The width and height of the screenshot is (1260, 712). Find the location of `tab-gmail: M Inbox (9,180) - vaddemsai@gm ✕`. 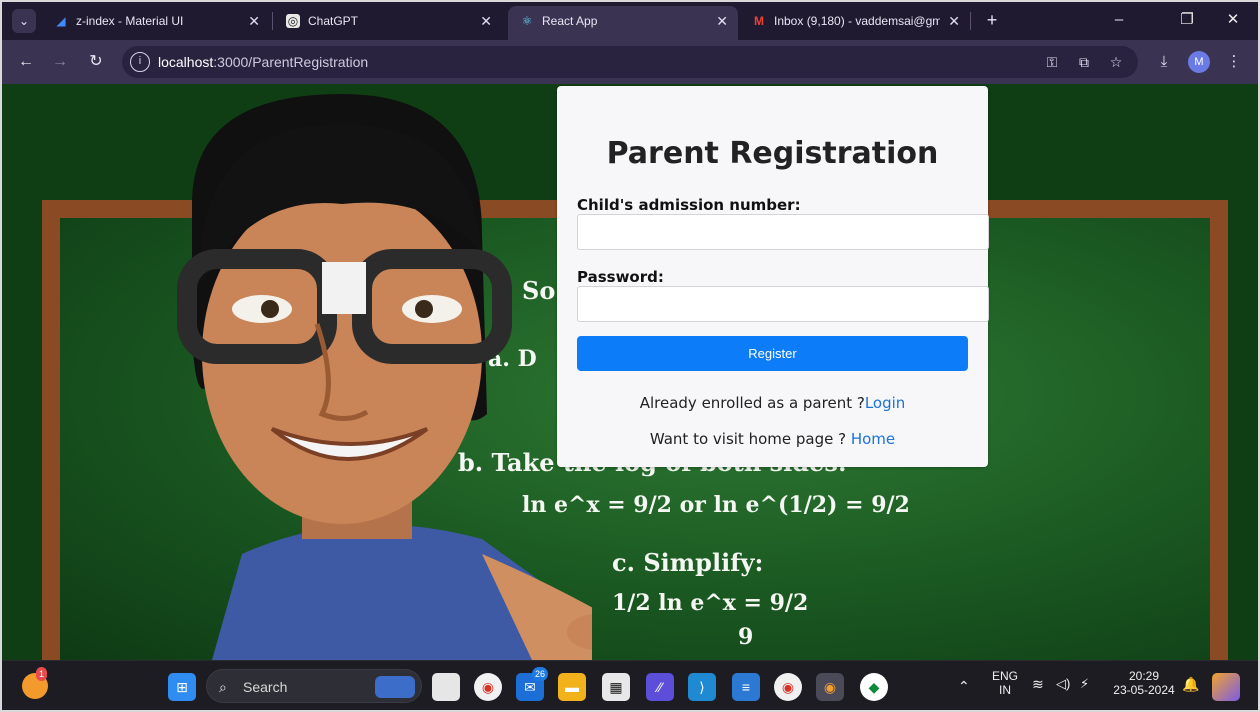

tab-gmail: M Inbox (9,180) - vaddemsai@gm ✕ is located at coordinates (855, 21).